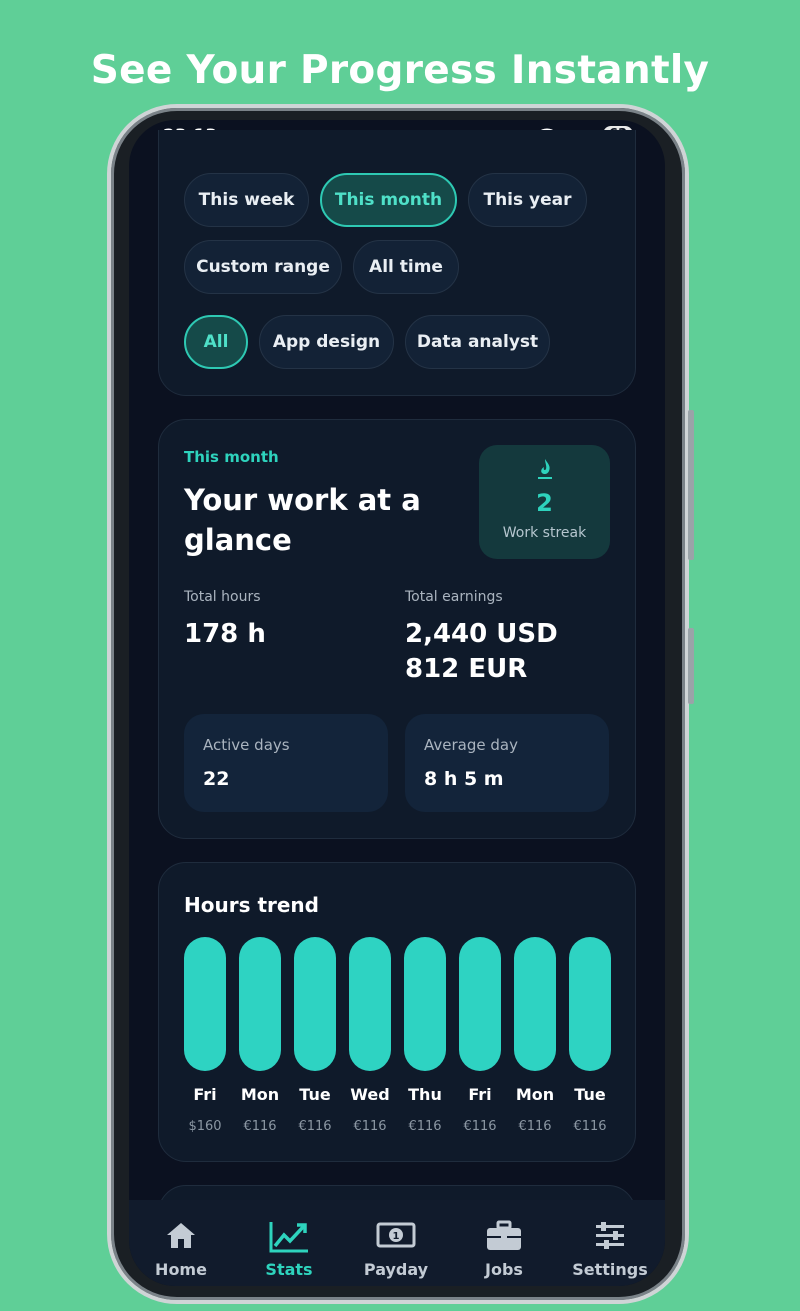 This screenshot has height=1311, width=800. I want to click on chip-category-all: All, so click(216, 342).